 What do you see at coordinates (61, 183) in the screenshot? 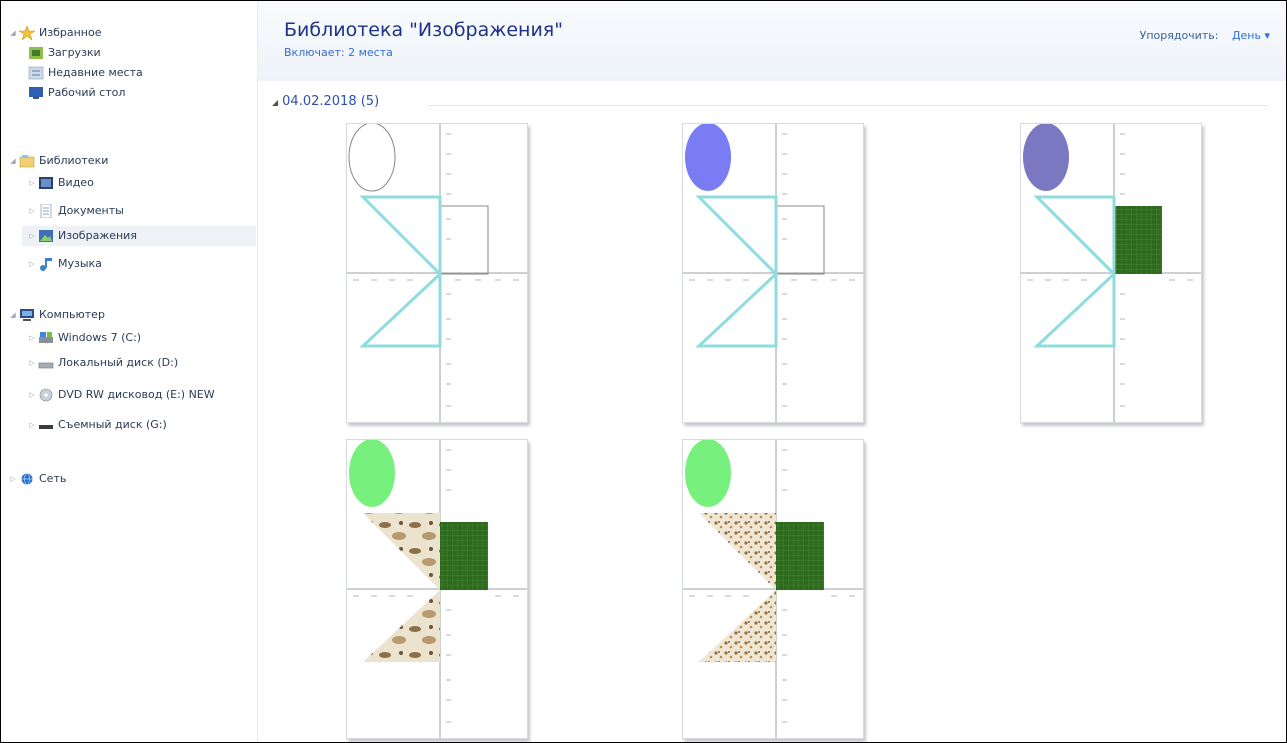
I see `nav-video: ▷ Видео` at bounding box center [61, 183].